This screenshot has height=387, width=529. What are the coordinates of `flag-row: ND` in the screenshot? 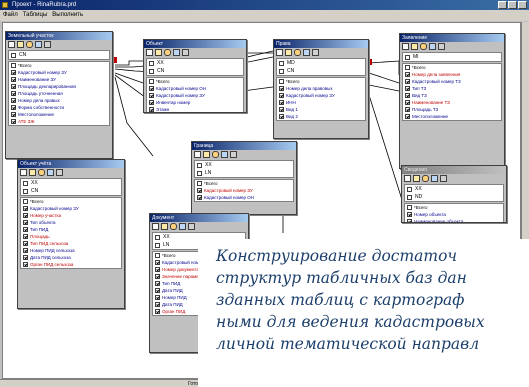 It's located at (454, 197).